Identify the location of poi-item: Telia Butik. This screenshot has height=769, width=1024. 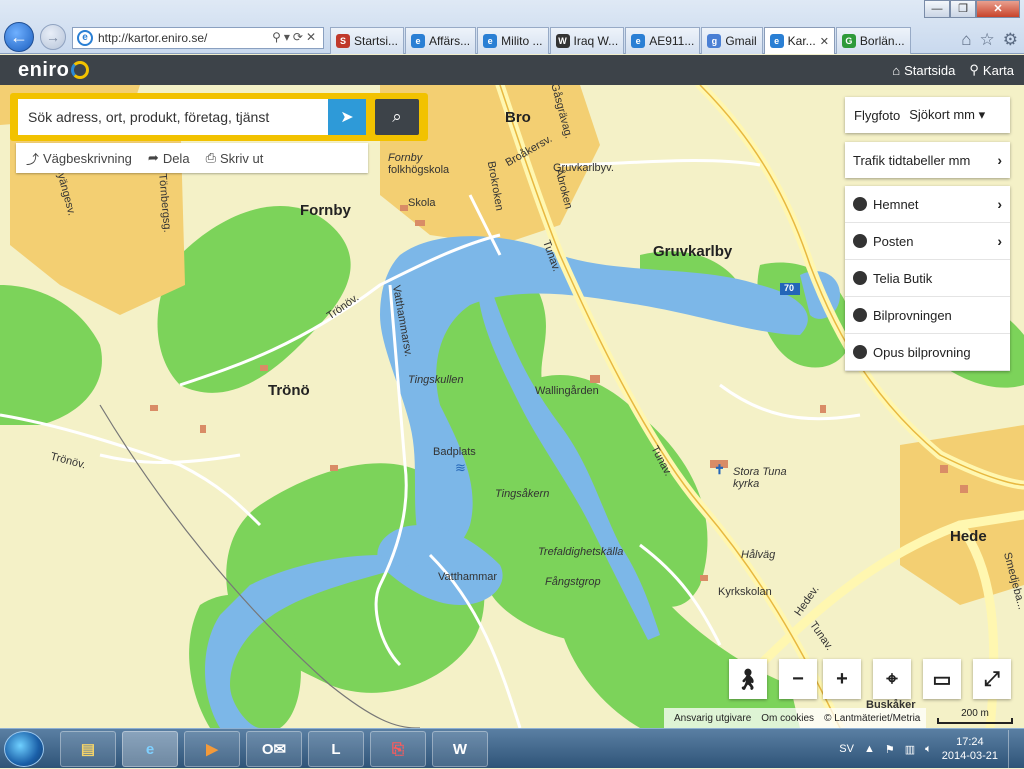
(927, 278).